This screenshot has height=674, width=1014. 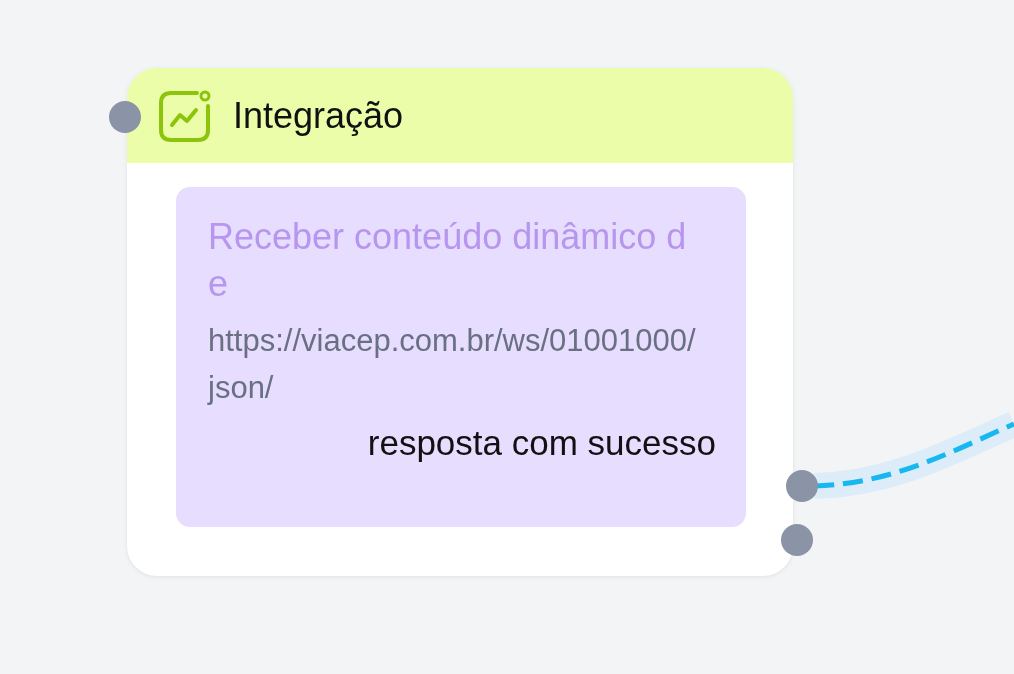 What do you see at coordinates (797, 540) in the screenshot?
I see `output-handle` at bounding box center [797, 540].